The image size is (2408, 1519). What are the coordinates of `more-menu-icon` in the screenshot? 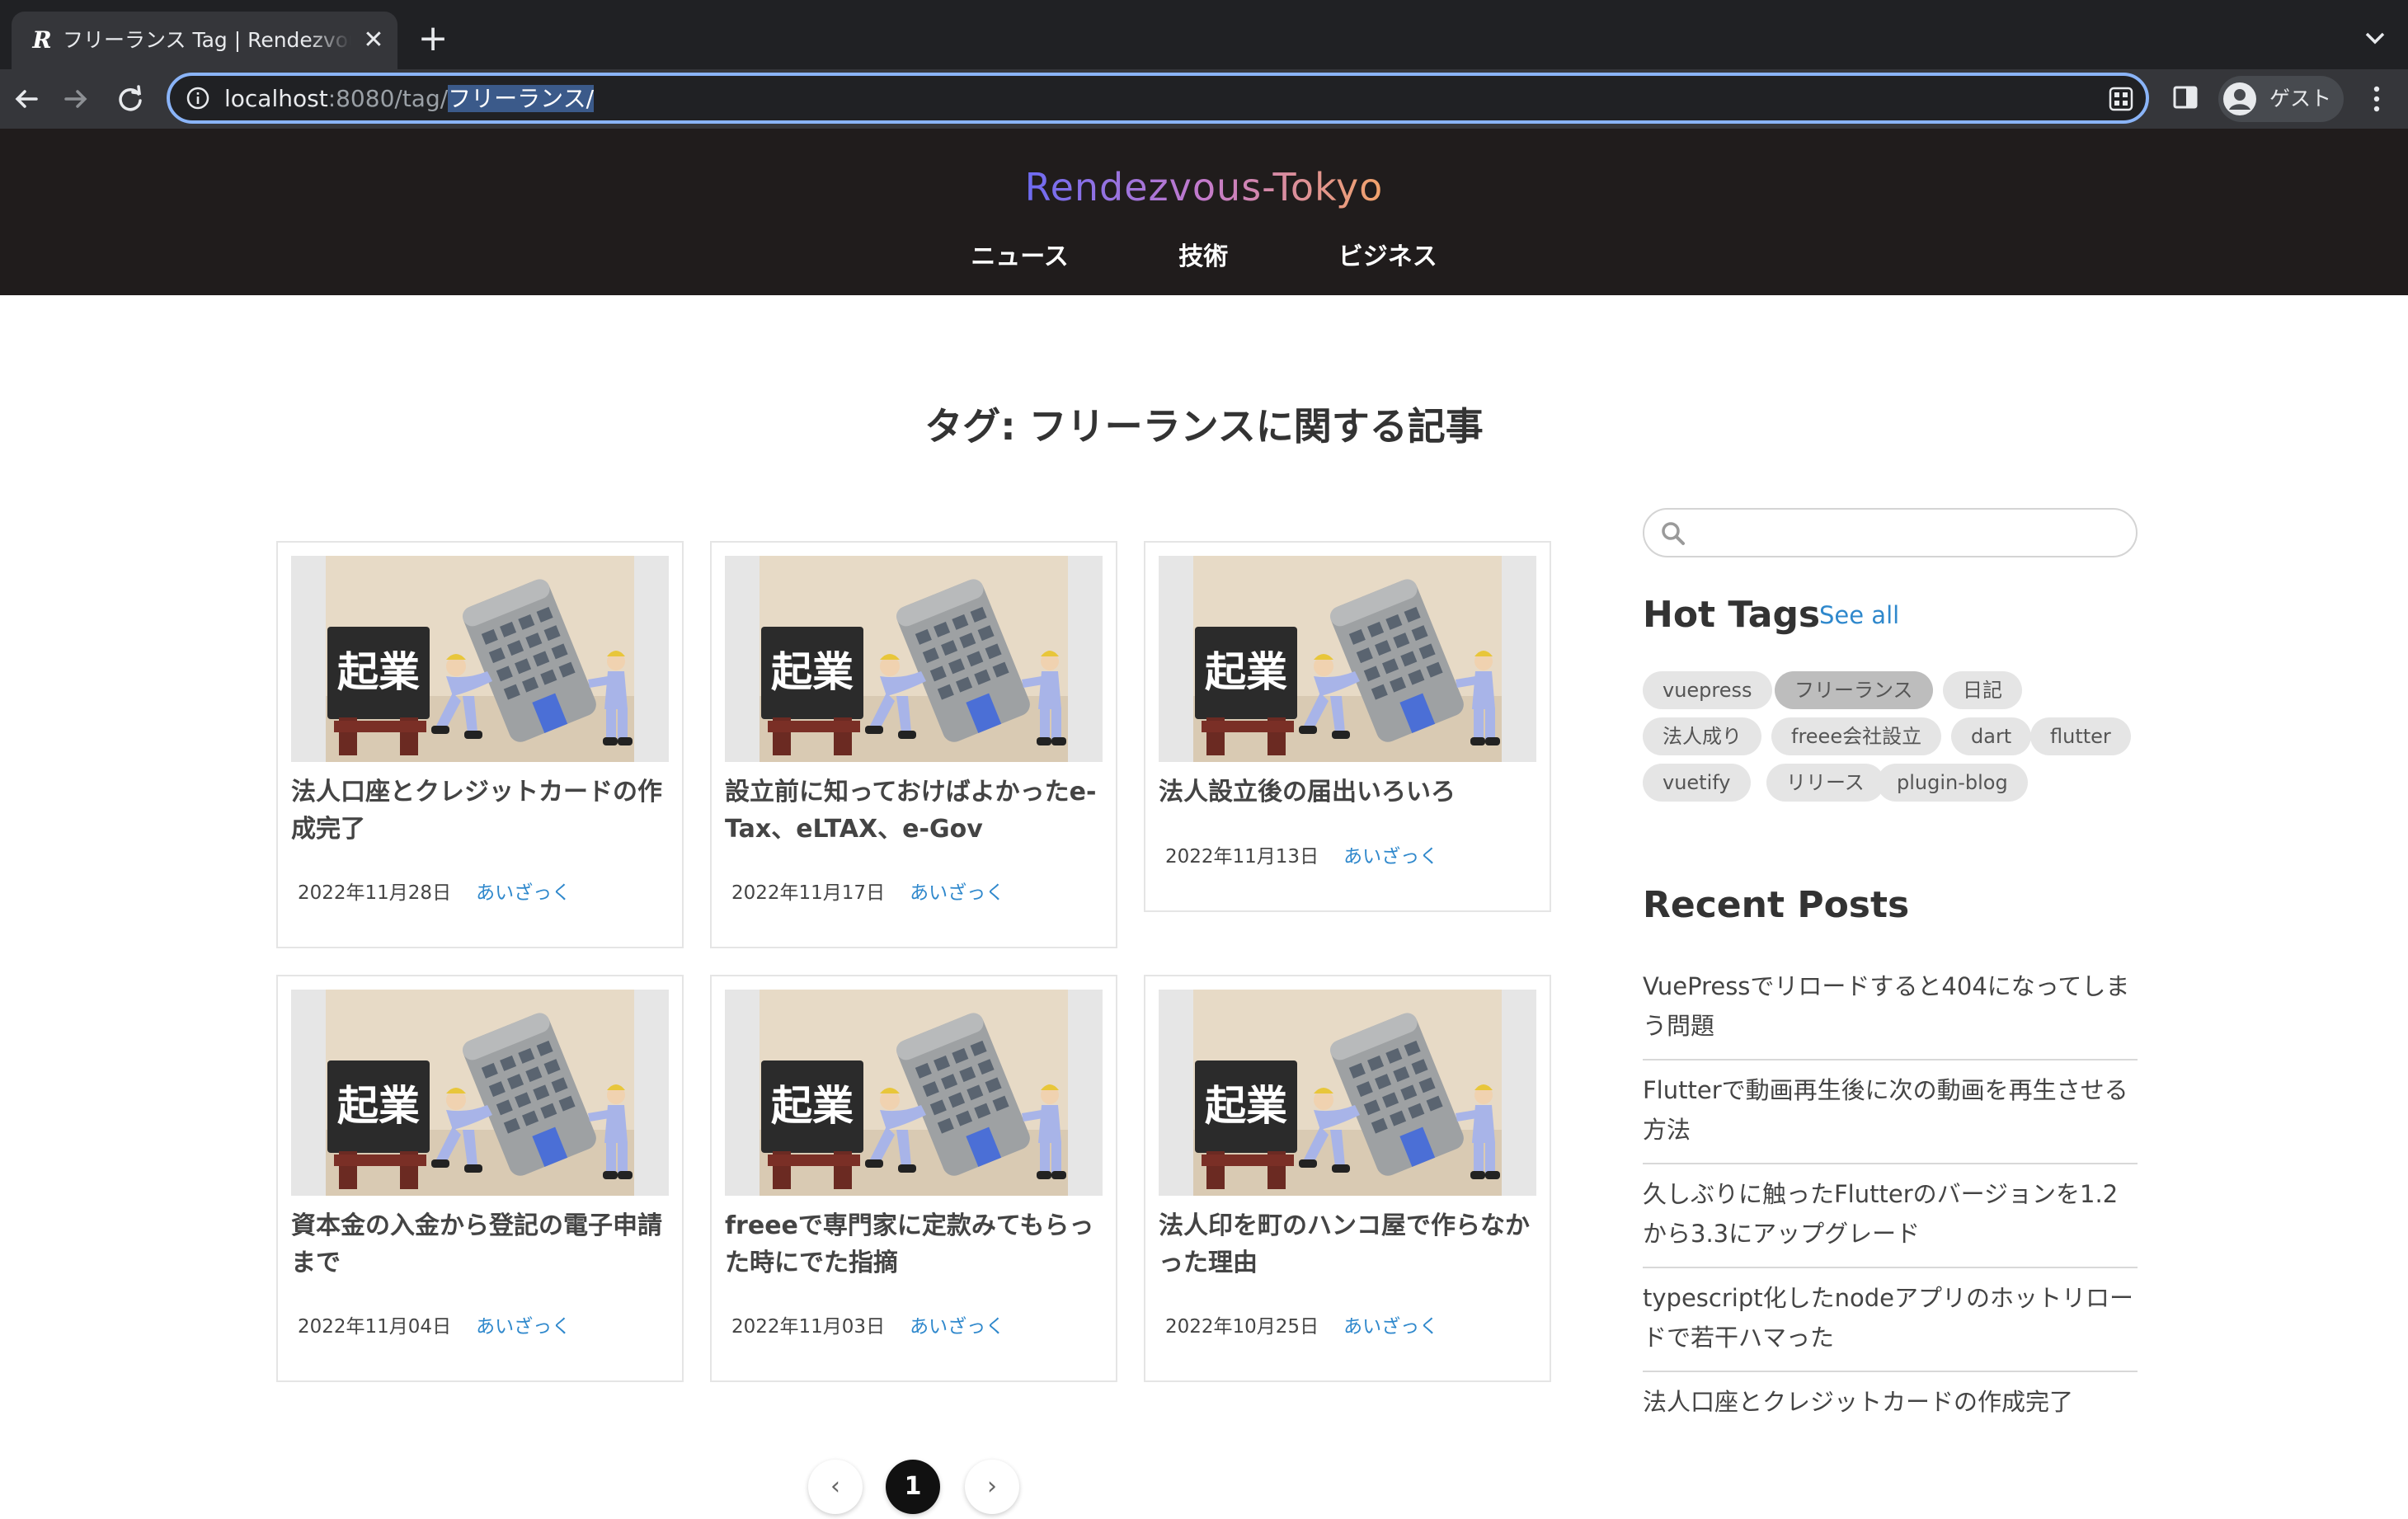 It's located at (2377, 99).